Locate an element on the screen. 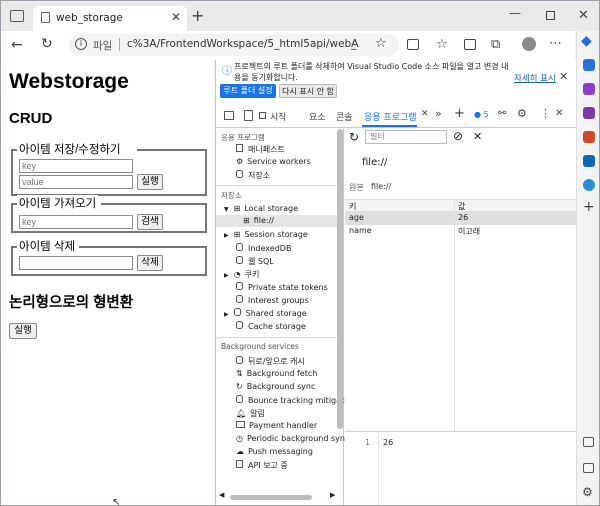 The width and height of the screenshot is (600, 506). more-icon: ⋯ is located at coordinates (555, 43).